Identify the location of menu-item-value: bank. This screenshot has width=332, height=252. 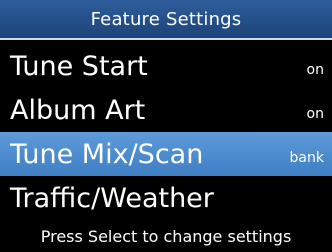
(306, 158).